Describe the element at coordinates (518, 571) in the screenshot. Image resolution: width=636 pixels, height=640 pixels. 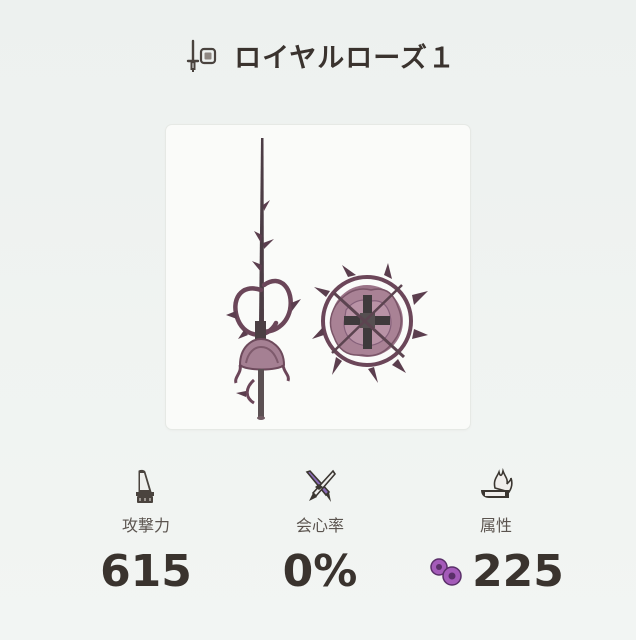
I see `element-value: 225` at that location.